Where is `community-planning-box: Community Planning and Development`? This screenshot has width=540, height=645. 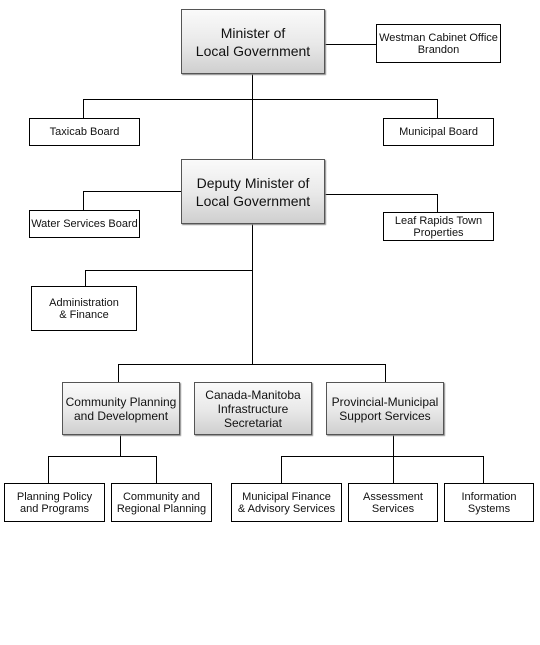
community-planning-box: Community Planning and Development is located at coordinates (121, 408).